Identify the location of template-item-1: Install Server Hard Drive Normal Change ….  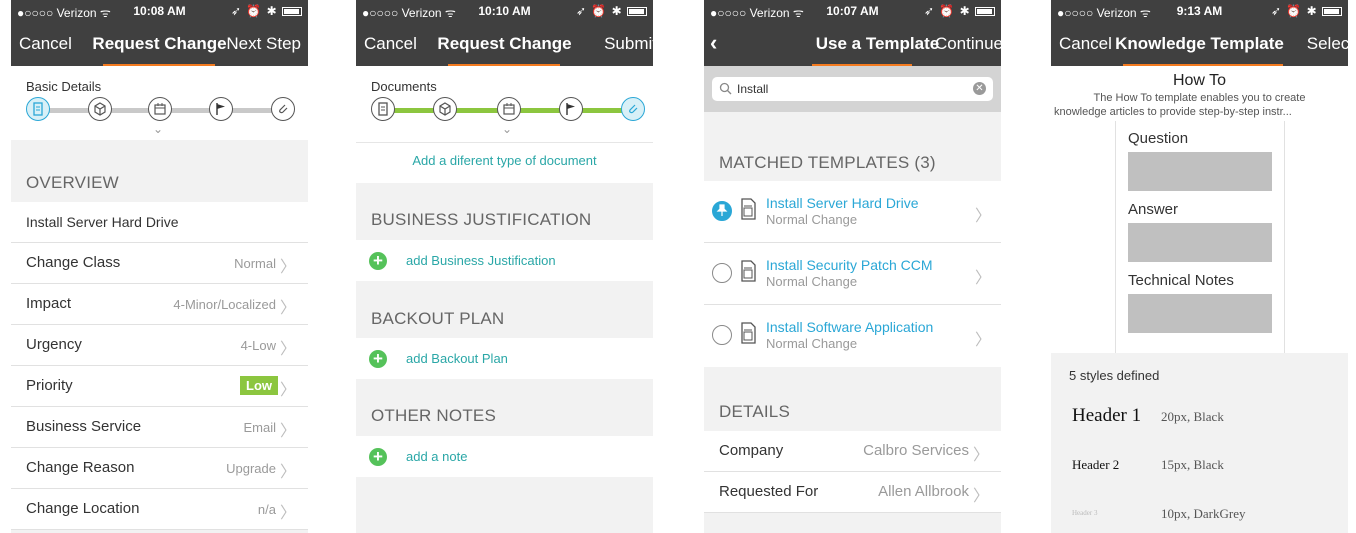
(852, 212).